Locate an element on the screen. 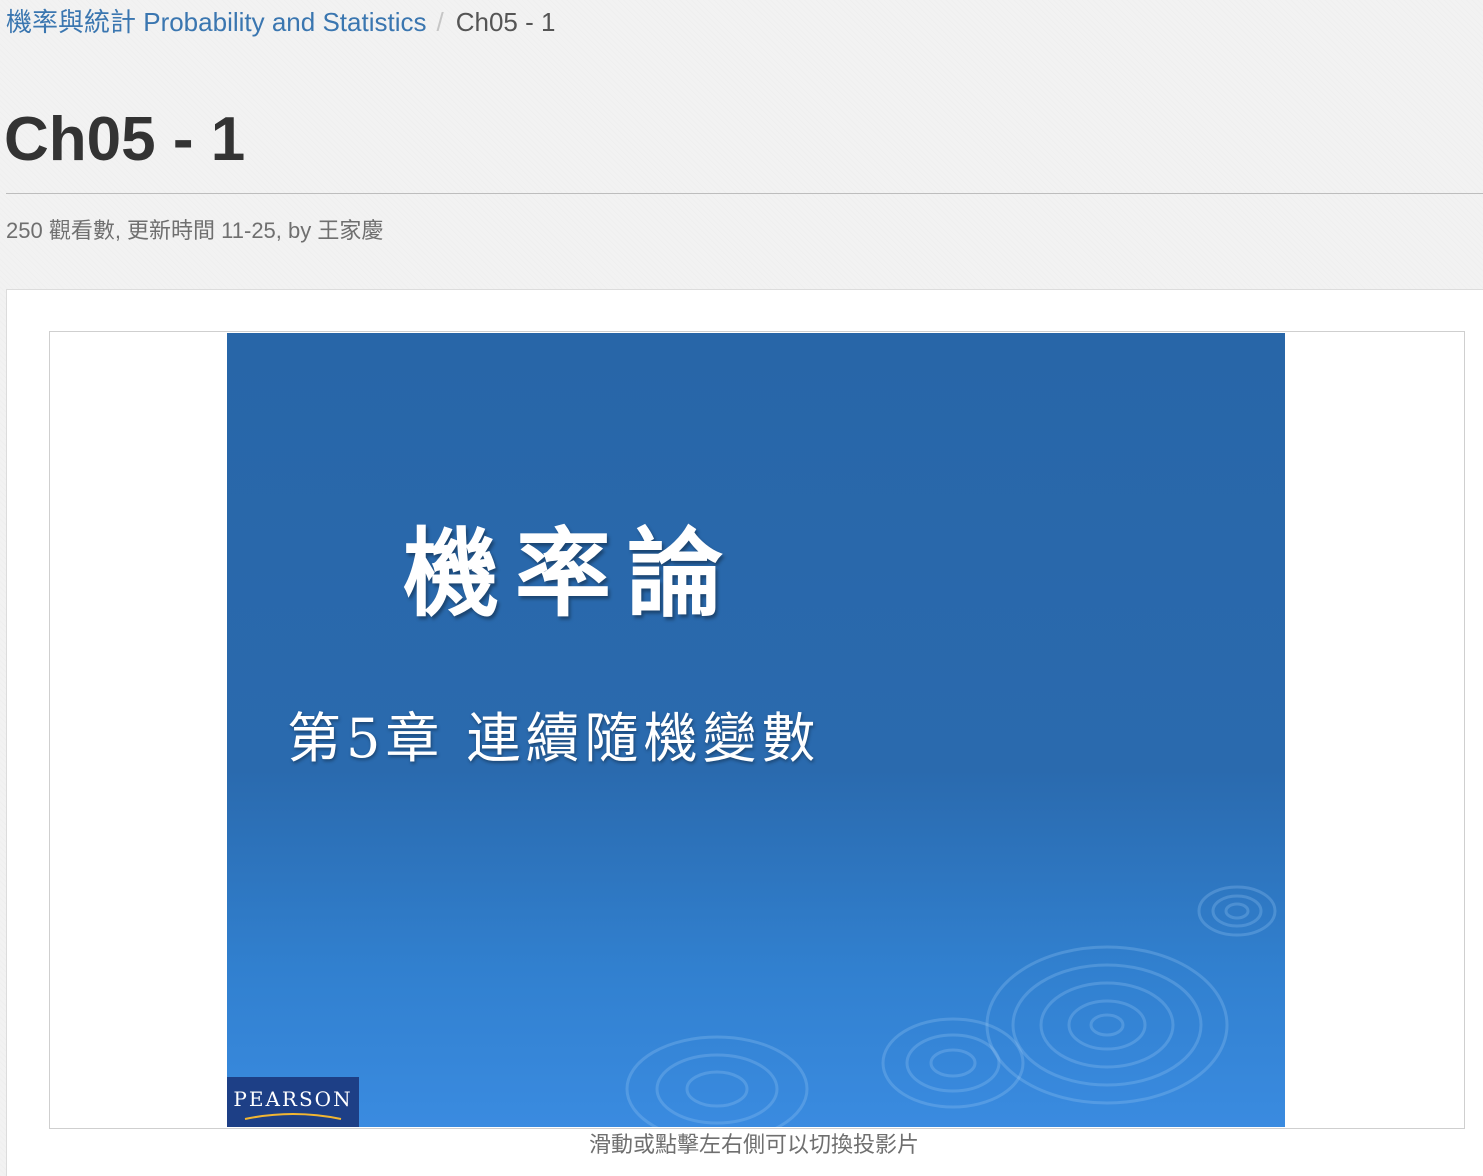  breadcrumb-current: Ch05 - 1 is located at coordinates (505, 22).